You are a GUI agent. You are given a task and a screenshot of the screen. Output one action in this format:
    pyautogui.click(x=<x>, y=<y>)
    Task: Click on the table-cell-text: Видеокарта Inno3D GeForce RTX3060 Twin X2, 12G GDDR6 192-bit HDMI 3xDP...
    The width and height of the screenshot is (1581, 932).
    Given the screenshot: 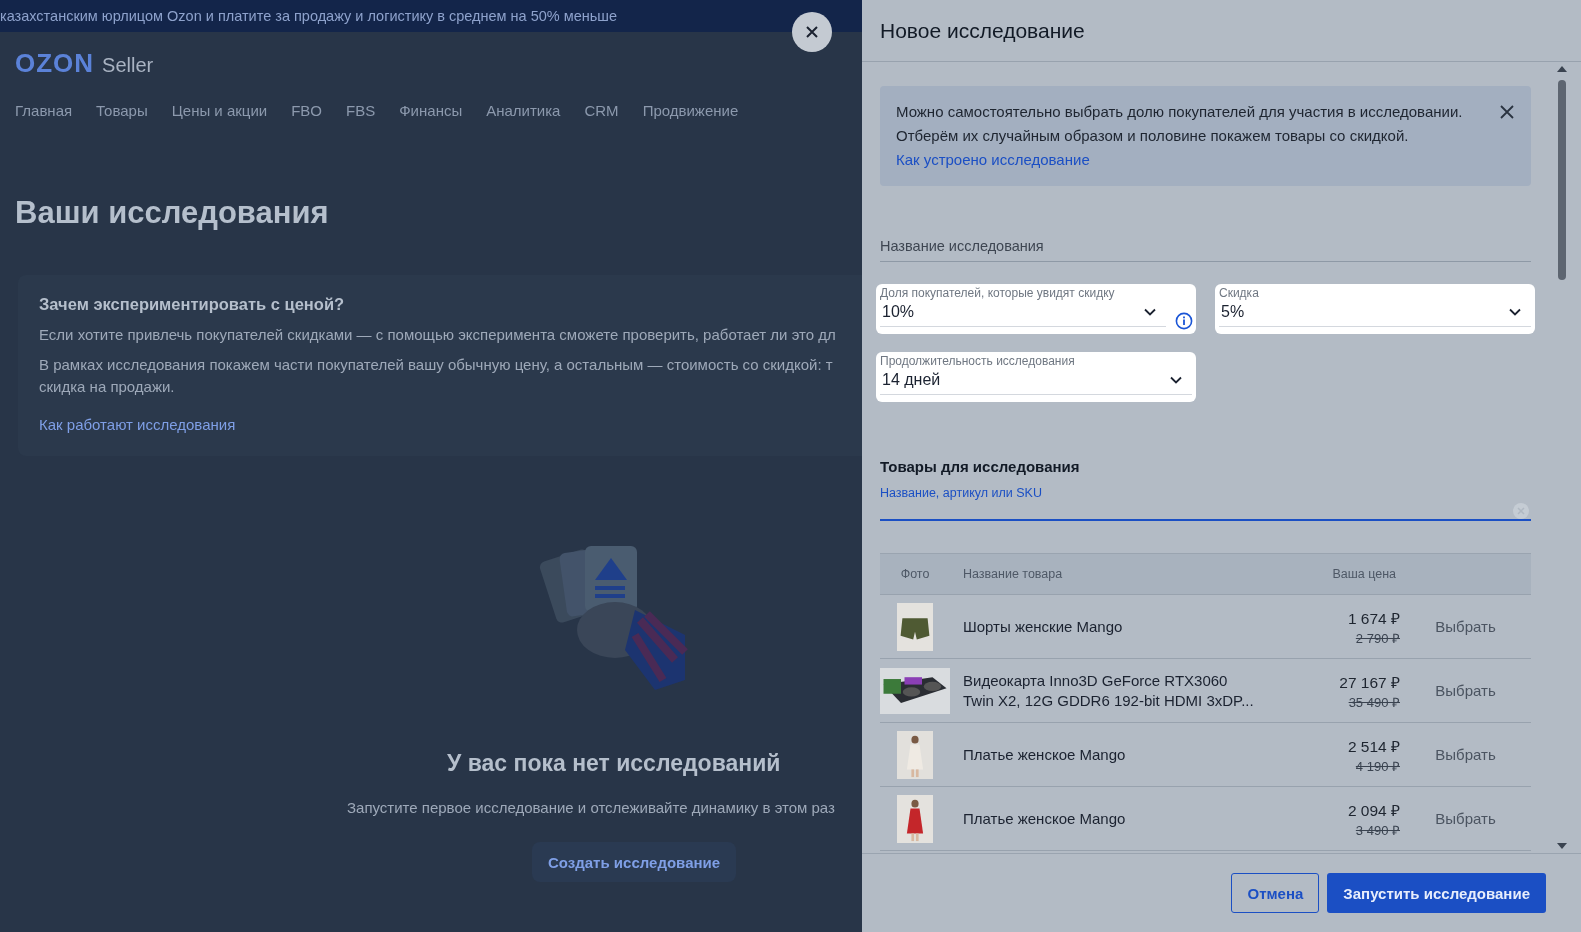 What is the action you would take?
    pyautogui.click(x=1109, y=690)
    